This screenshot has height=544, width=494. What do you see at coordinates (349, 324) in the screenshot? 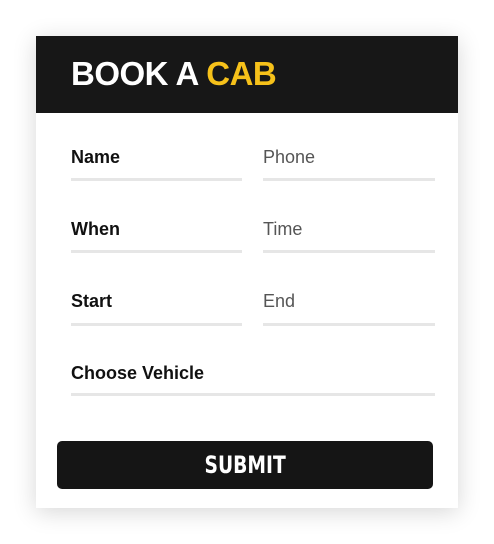
I see `end-underline` at bounding box center [349, 324].